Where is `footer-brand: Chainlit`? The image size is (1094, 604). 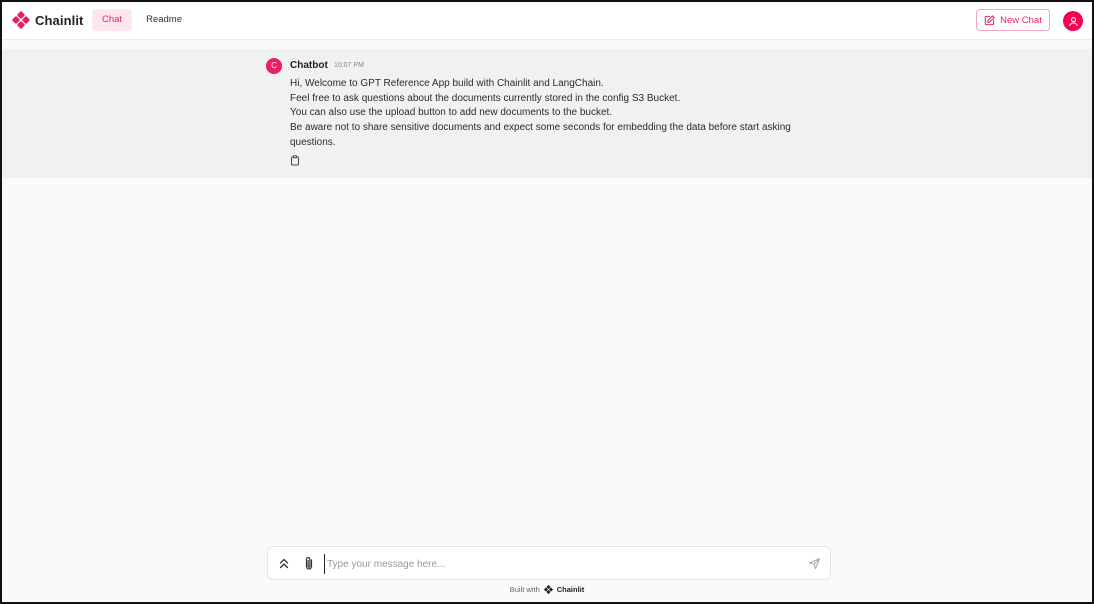
footer-brand: Chainlit is located at coordinates (570, 589).